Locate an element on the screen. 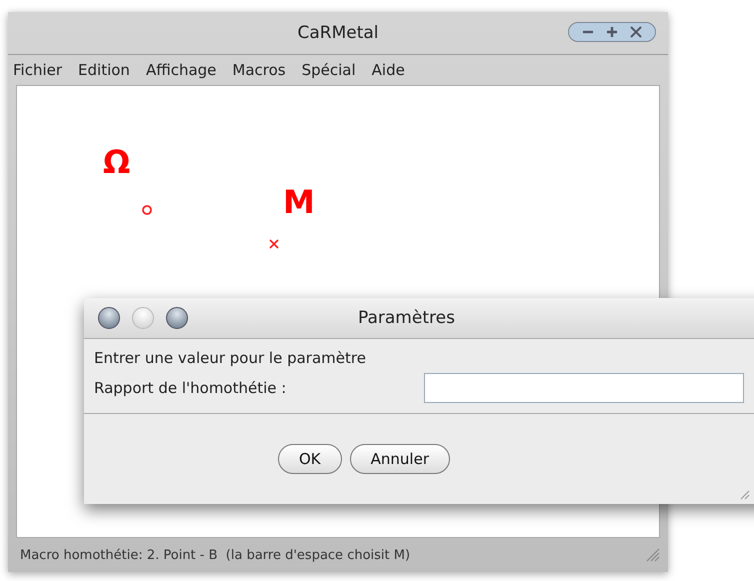 The height and width of the screenshot is (581, 754). point-label: M is located at coordinates (299, 202).